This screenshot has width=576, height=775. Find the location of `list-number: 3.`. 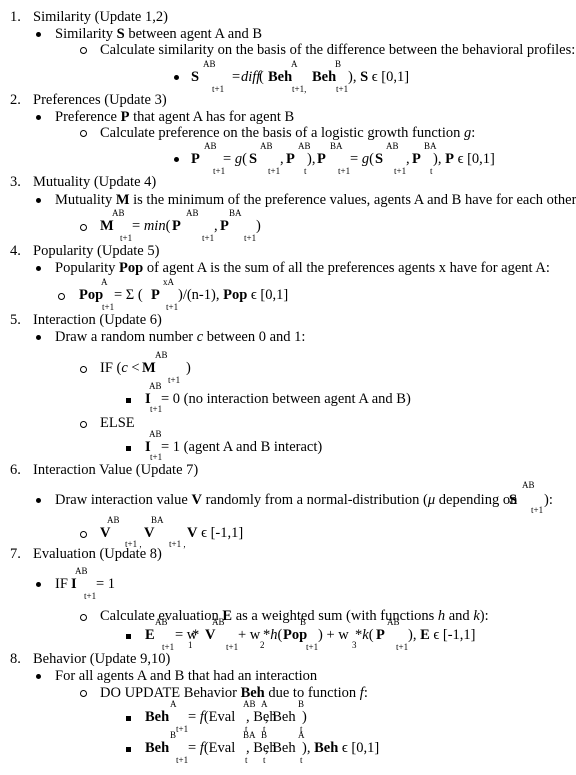

list-number: 3. is located at coordinates (15, 182).